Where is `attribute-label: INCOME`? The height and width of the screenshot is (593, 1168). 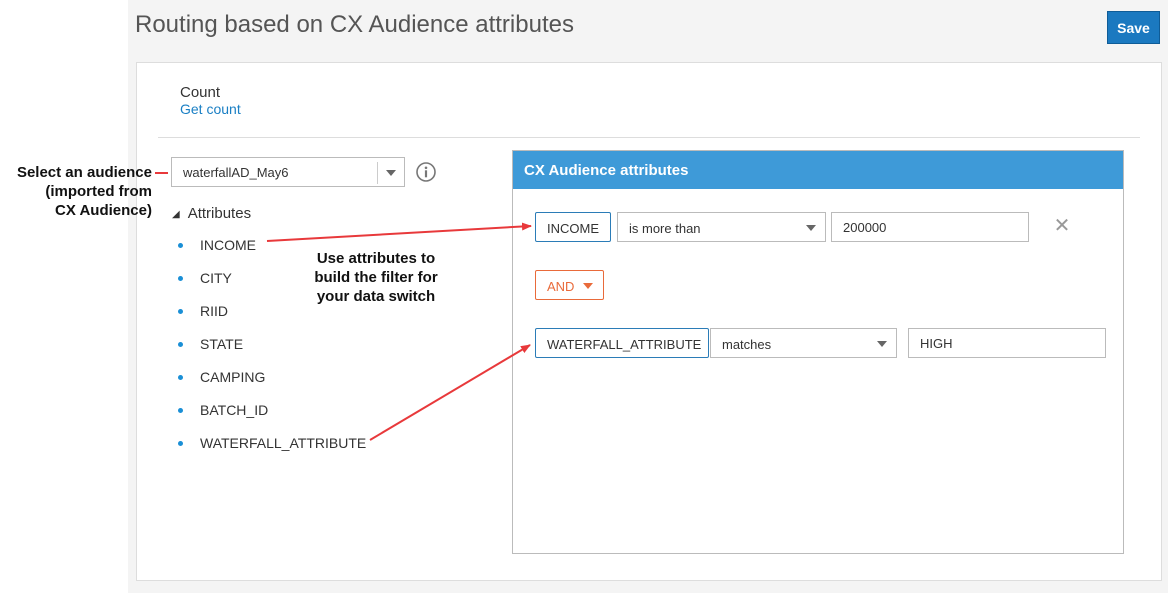 attribute-label: INCOME is located at coordinates (228, 245).